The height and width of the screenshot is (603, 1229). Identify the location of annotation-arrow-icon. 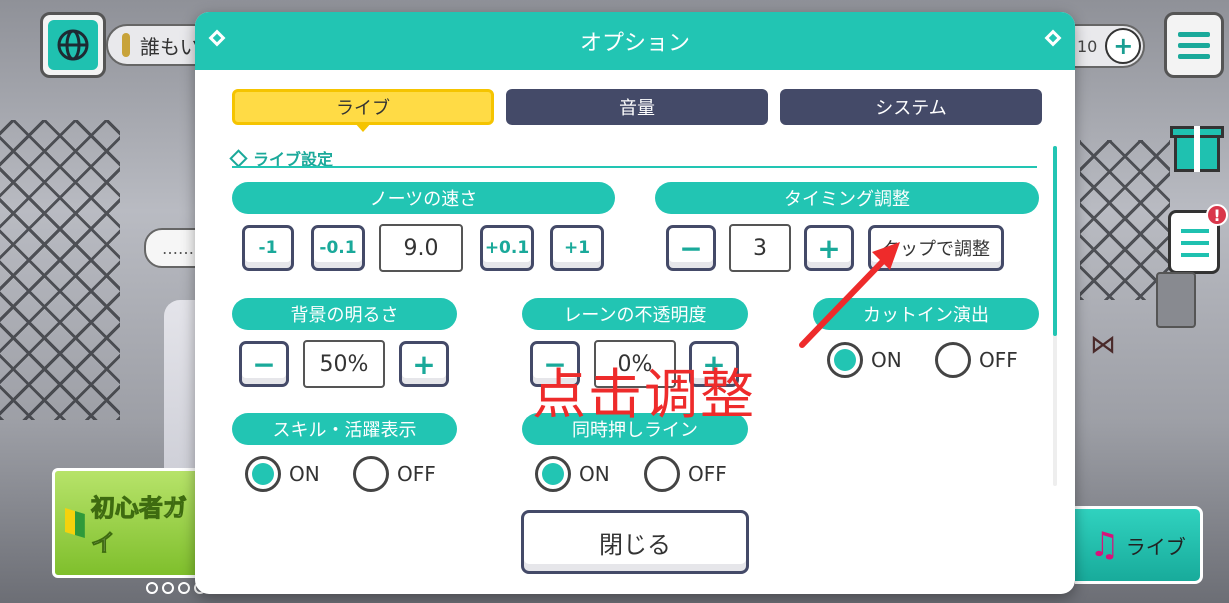
(849, 295).